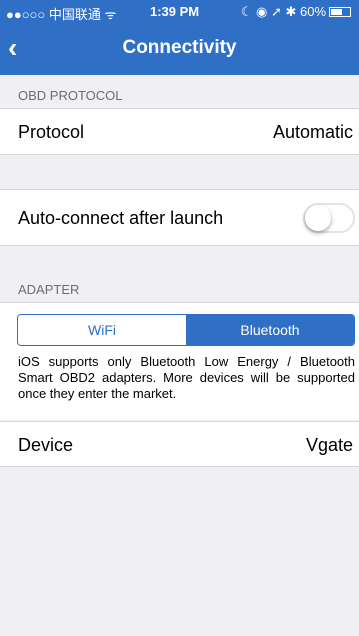 This screenshot has width=359, height=636. I want to click on device-row: Device Vgate, so click(179, 444).